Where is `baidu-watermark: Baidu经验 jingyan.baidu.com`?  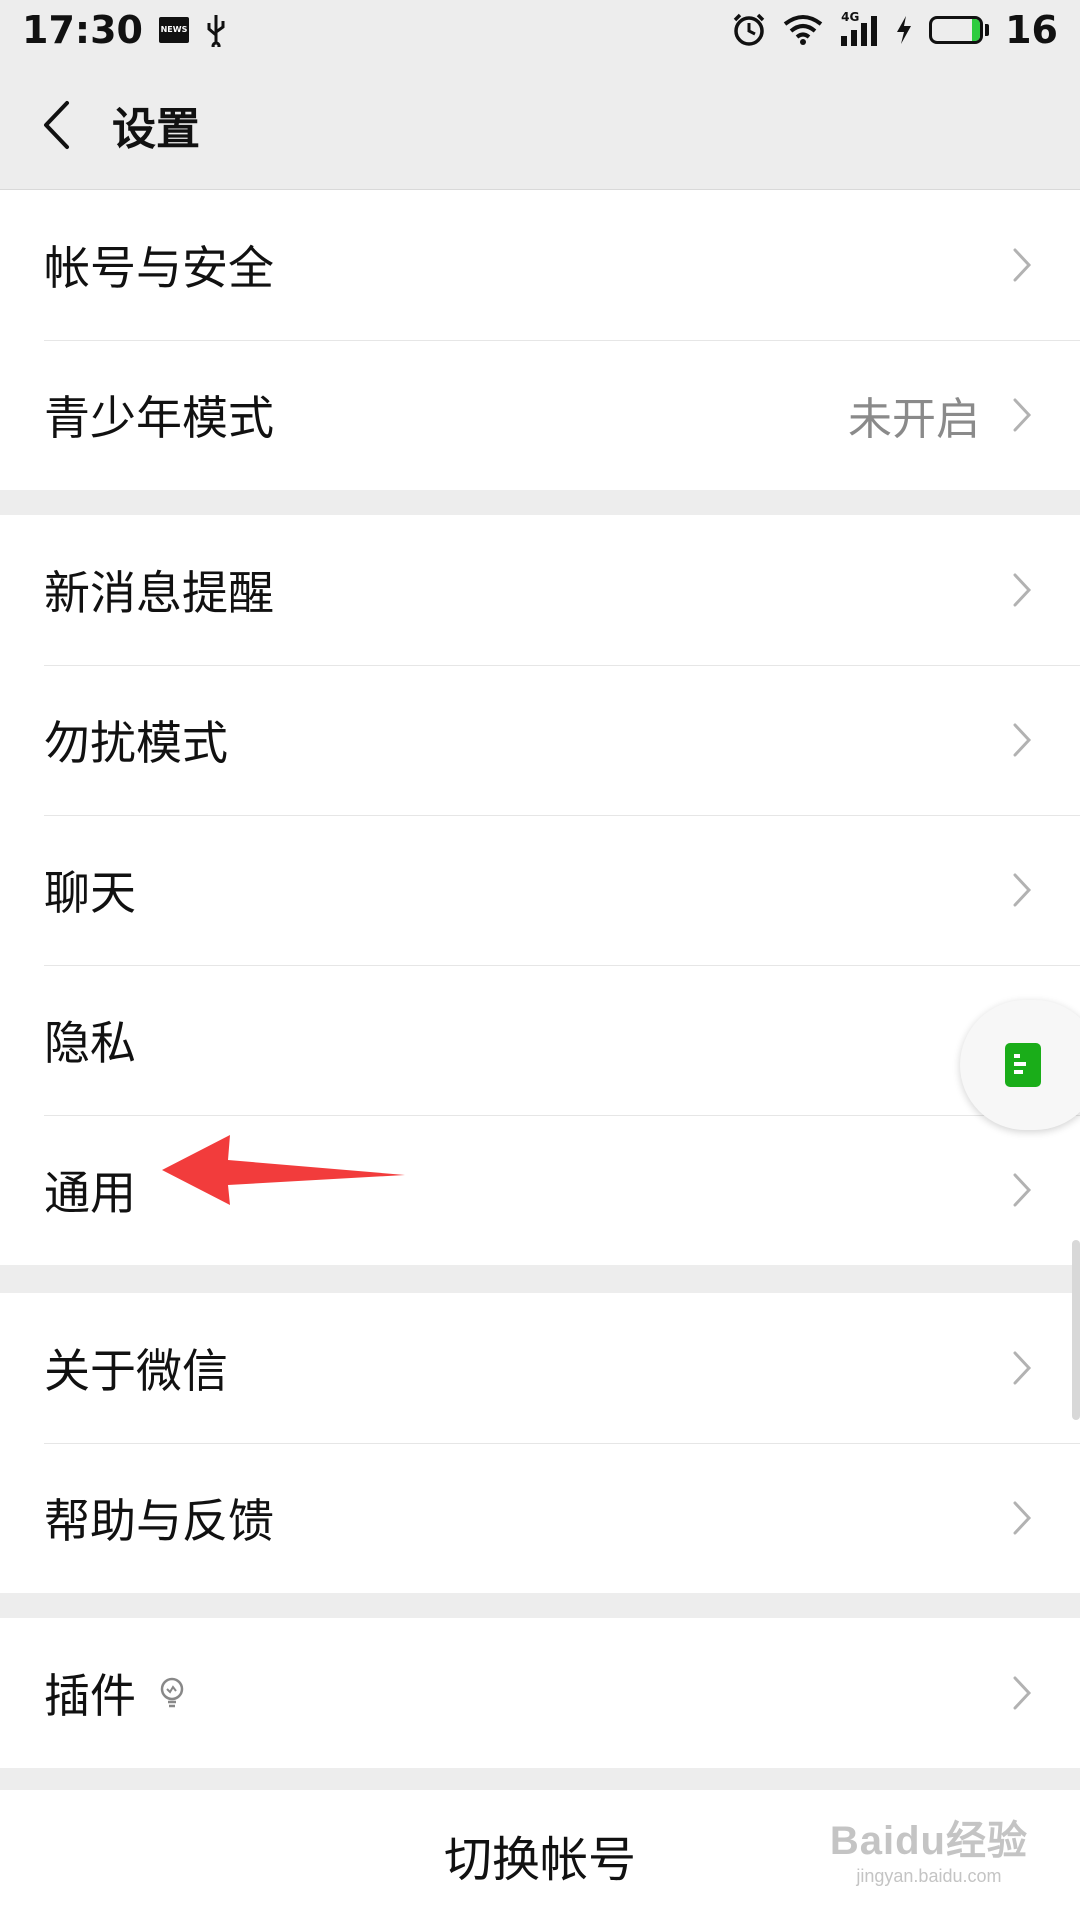
baidu-watermark: Baidu经验 jingyan.baidu.com is located at coordinates (929, 1847).